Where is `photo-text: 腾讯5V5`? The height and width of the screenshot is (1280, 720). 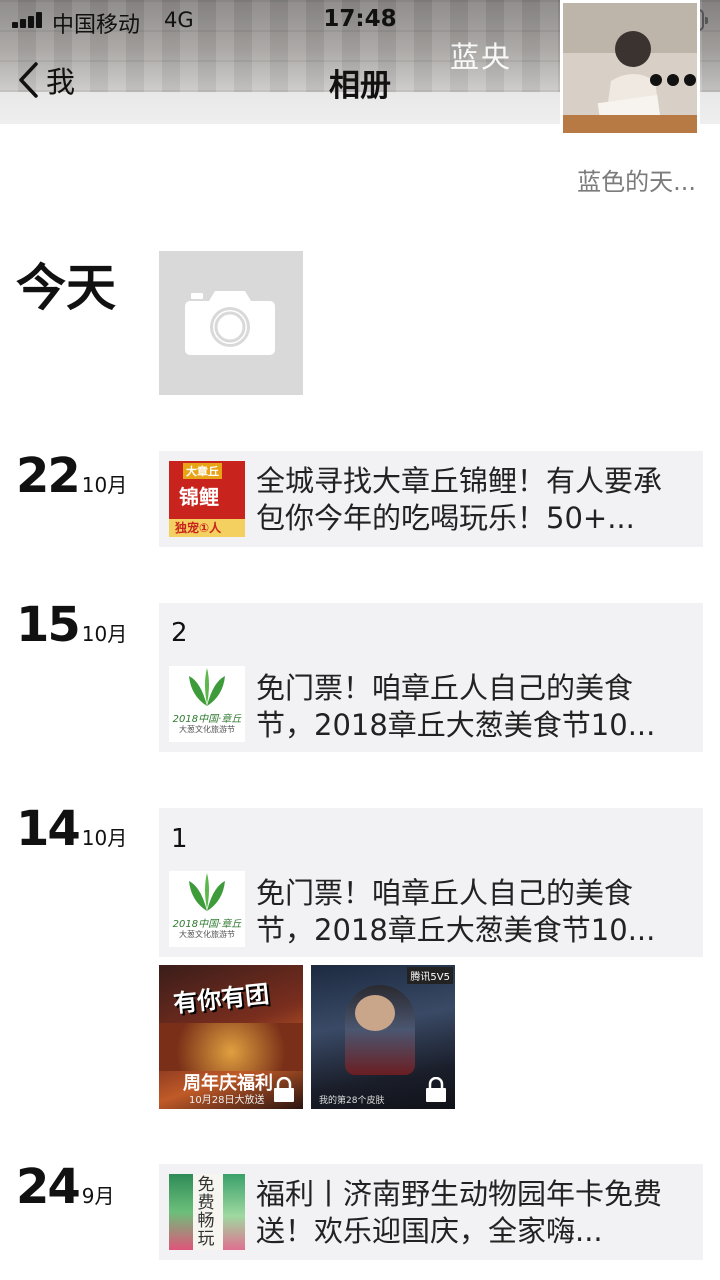 photo-text: 腾讯5V5 is located at coordinates (430, 975).